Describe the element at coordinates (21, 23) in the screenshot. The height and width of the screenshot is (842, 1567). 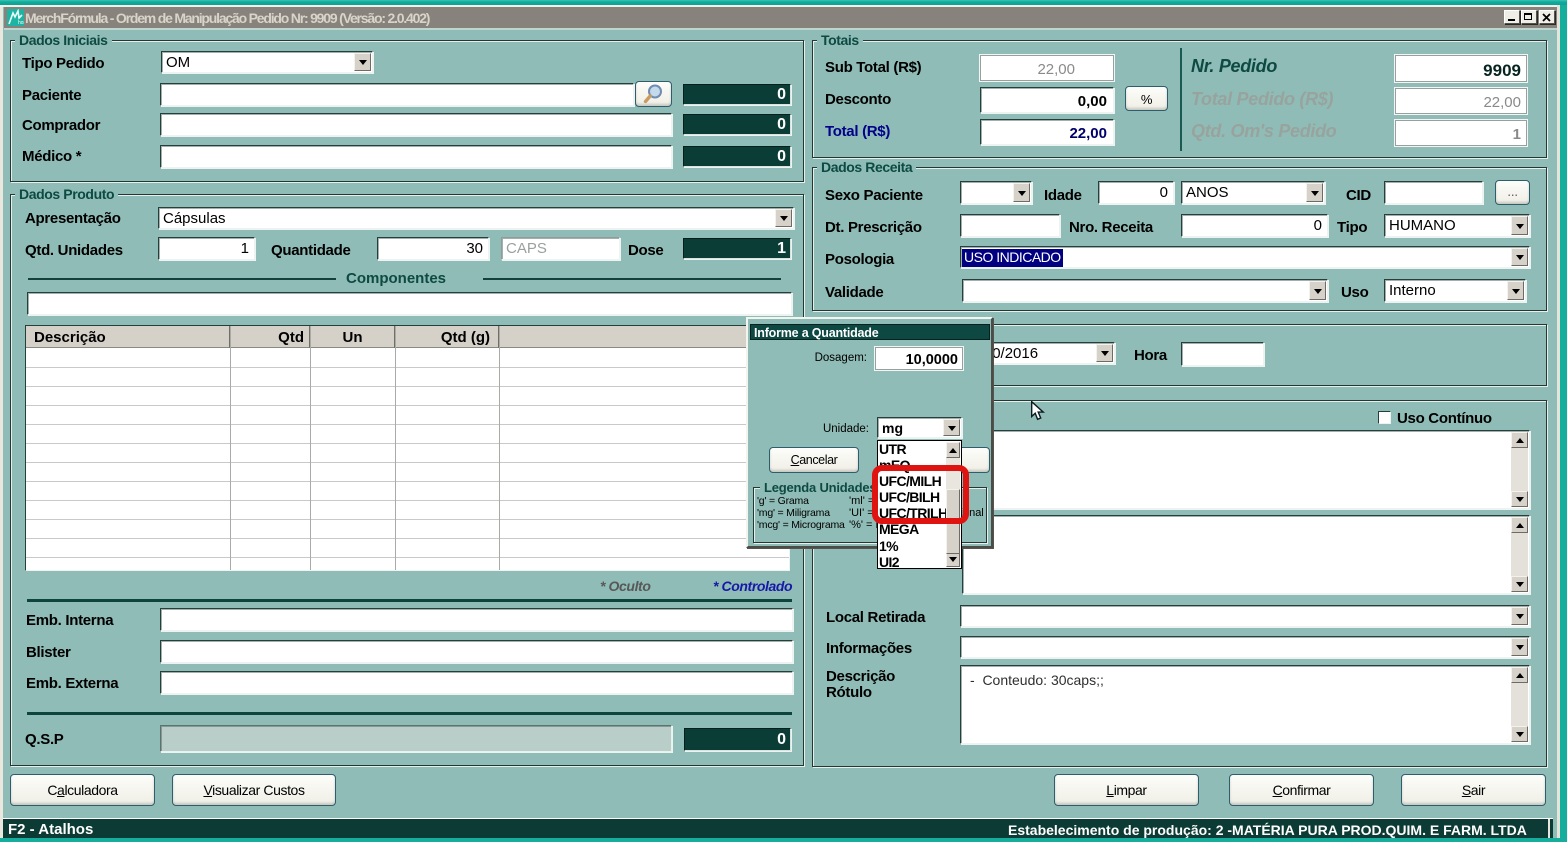
I see `svg-text: hos` at that location.